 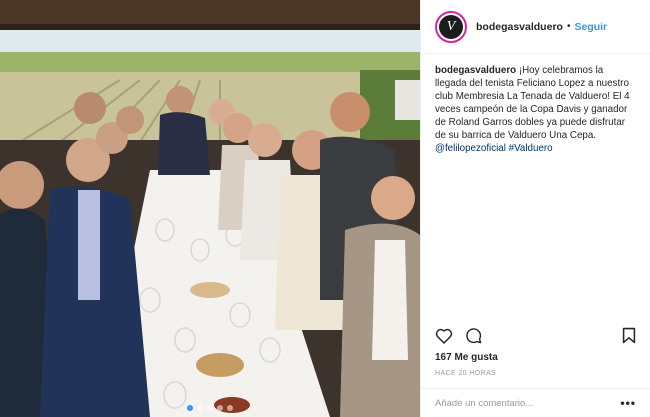 I want to click on carousel-indicator, so click(x=210, y=408).